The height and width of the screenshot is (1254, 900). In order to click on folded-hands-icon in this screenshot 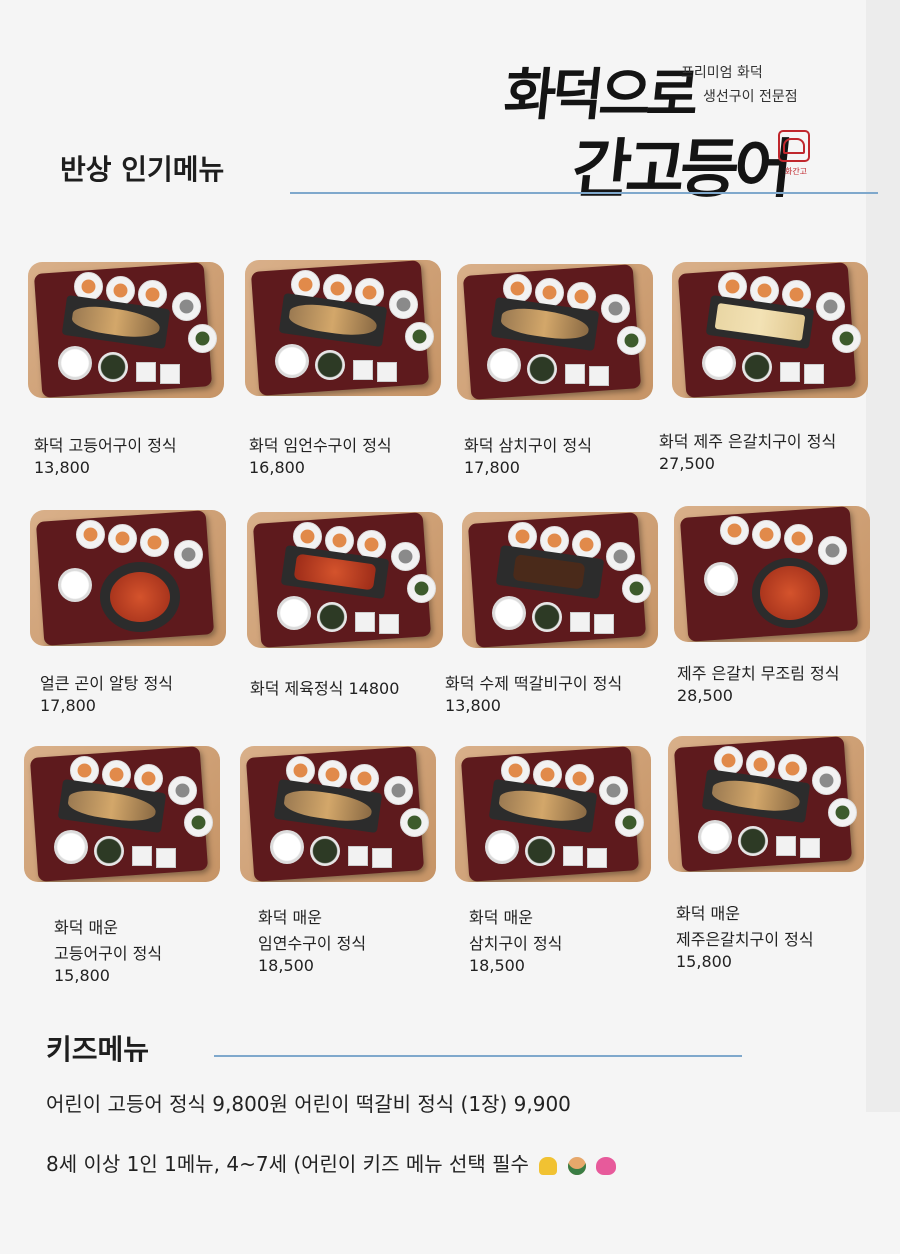, I will do `click(548, 1165)`.